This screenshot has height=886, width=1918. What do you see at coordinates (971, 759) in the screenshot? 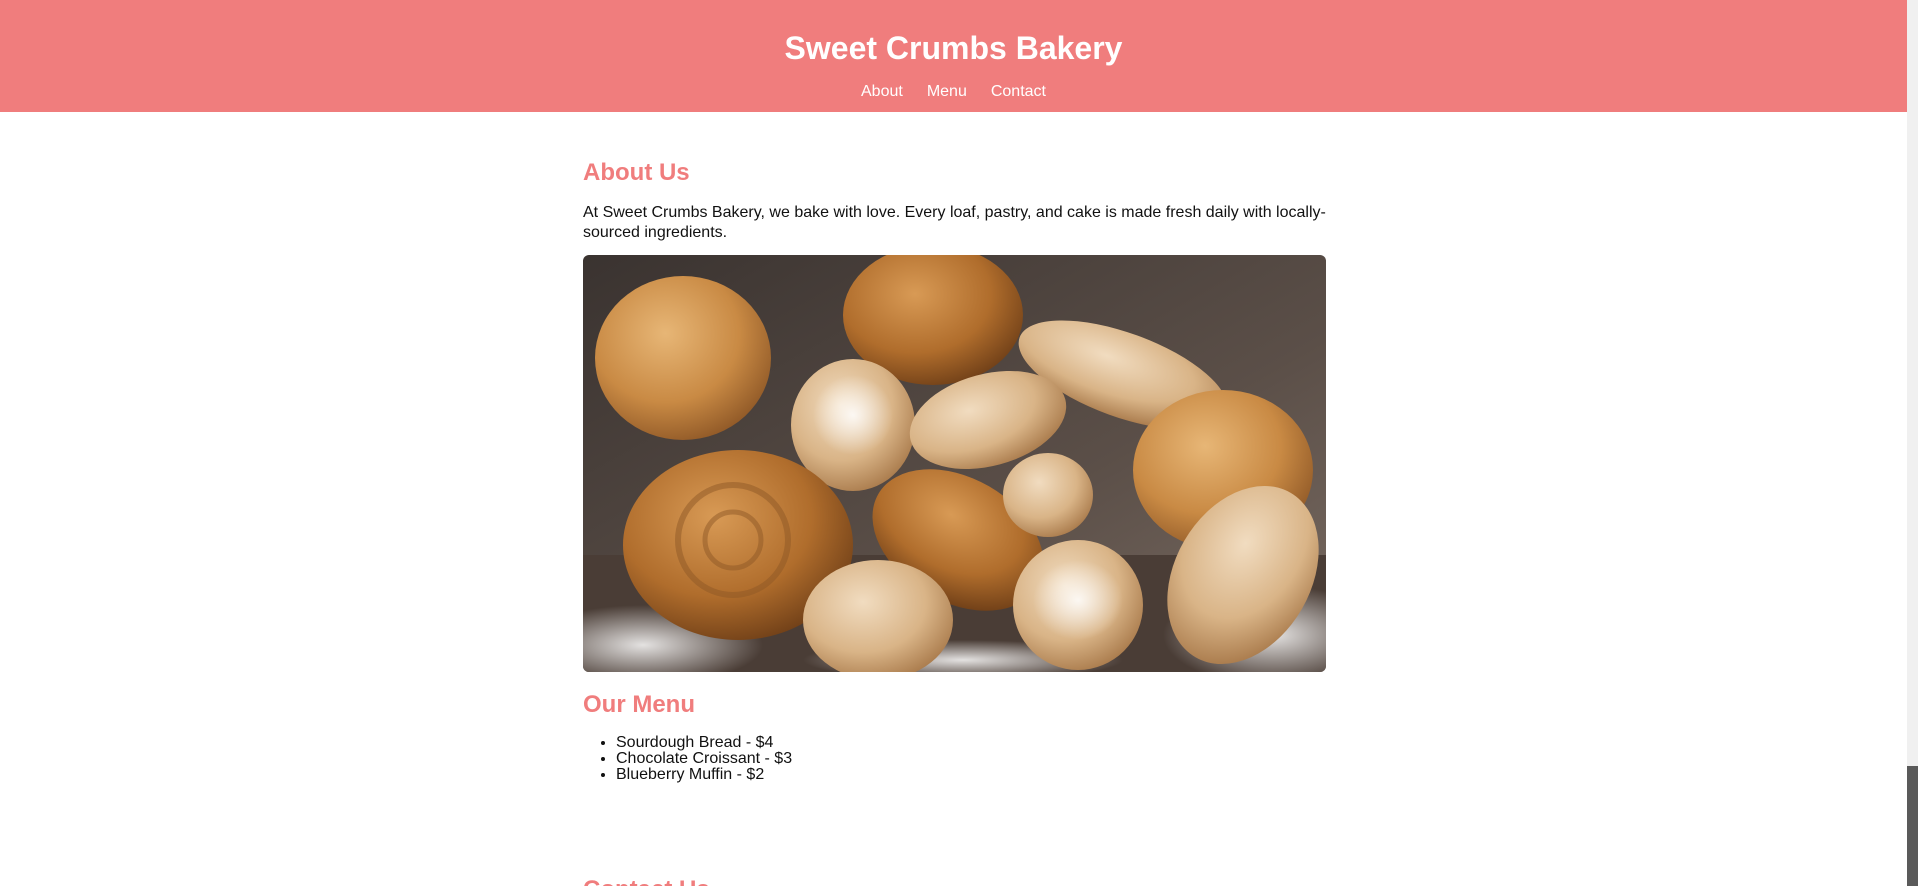
I see `menu-item: Chocolate Croissant - $3` at bounding box center [971, 759].